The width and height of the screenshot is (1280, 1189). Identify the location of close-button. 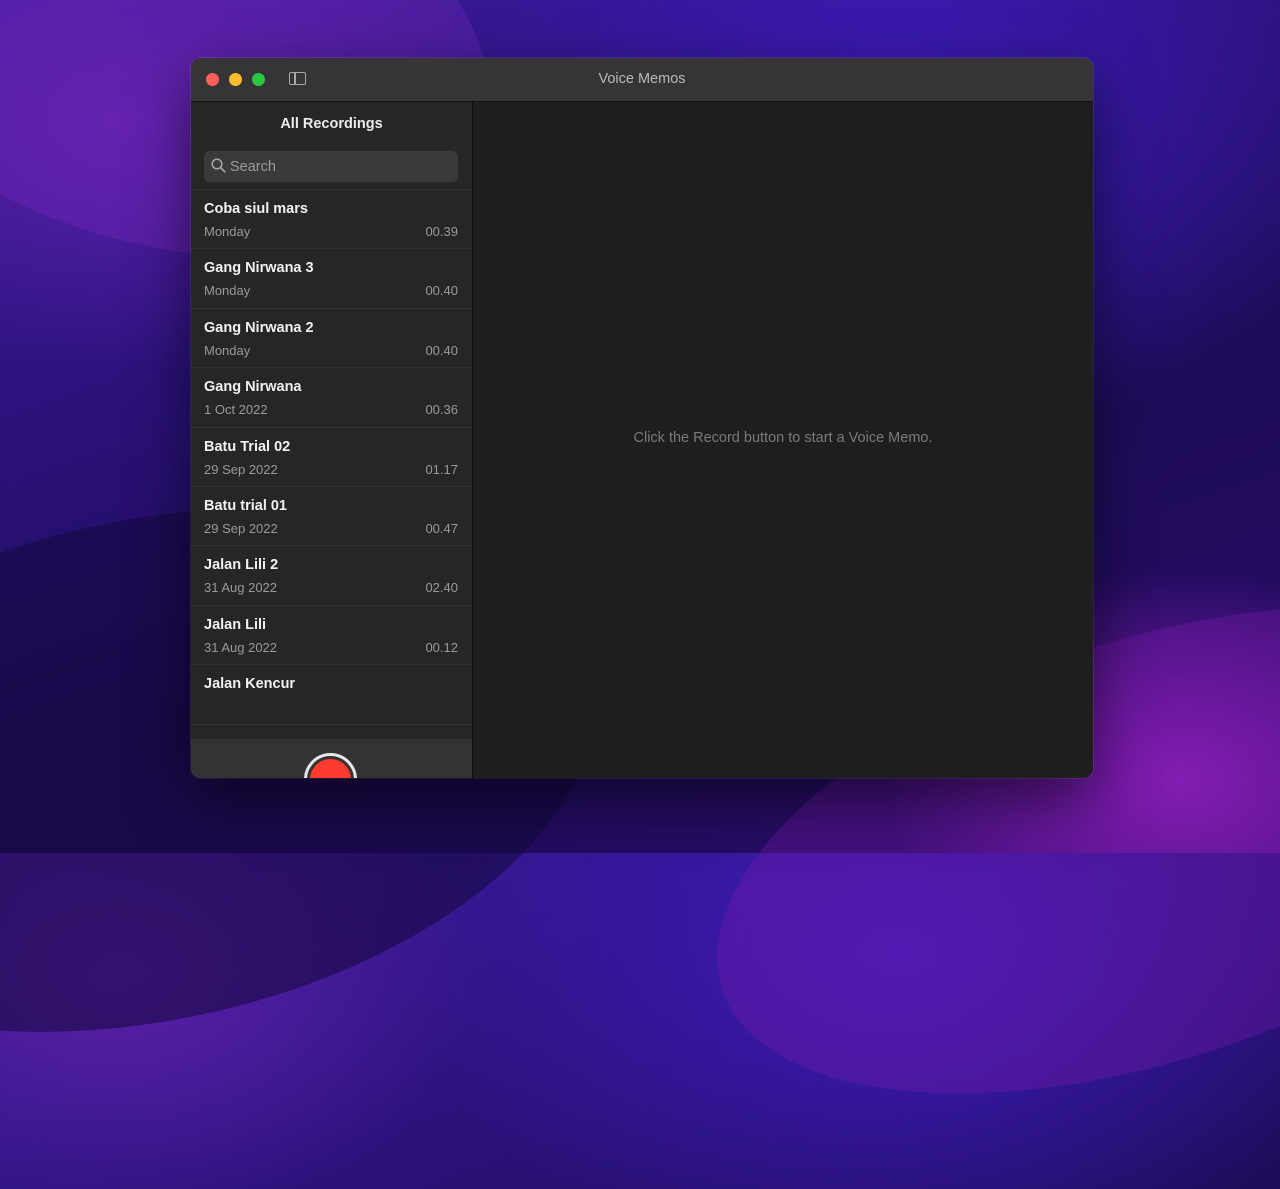
(212, 79).